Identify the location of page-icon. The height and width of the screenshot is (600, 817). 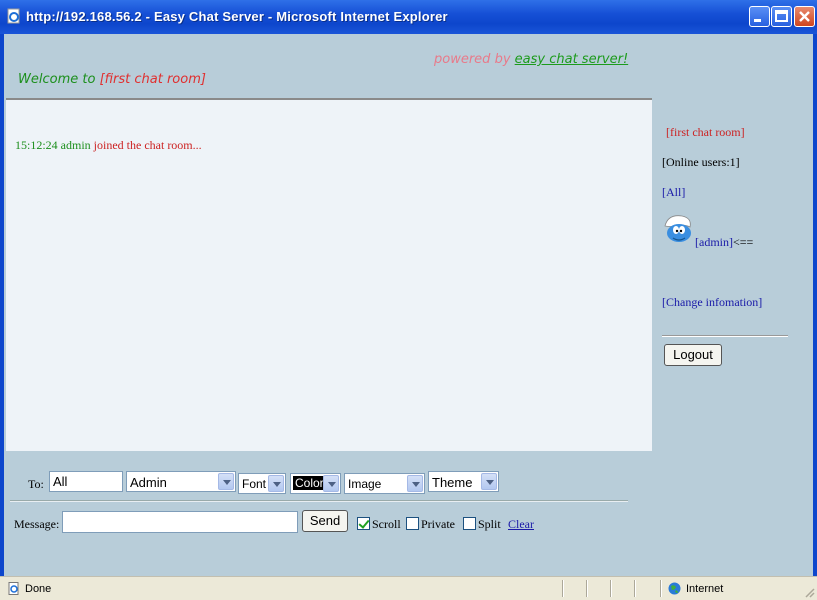
(13, 588).